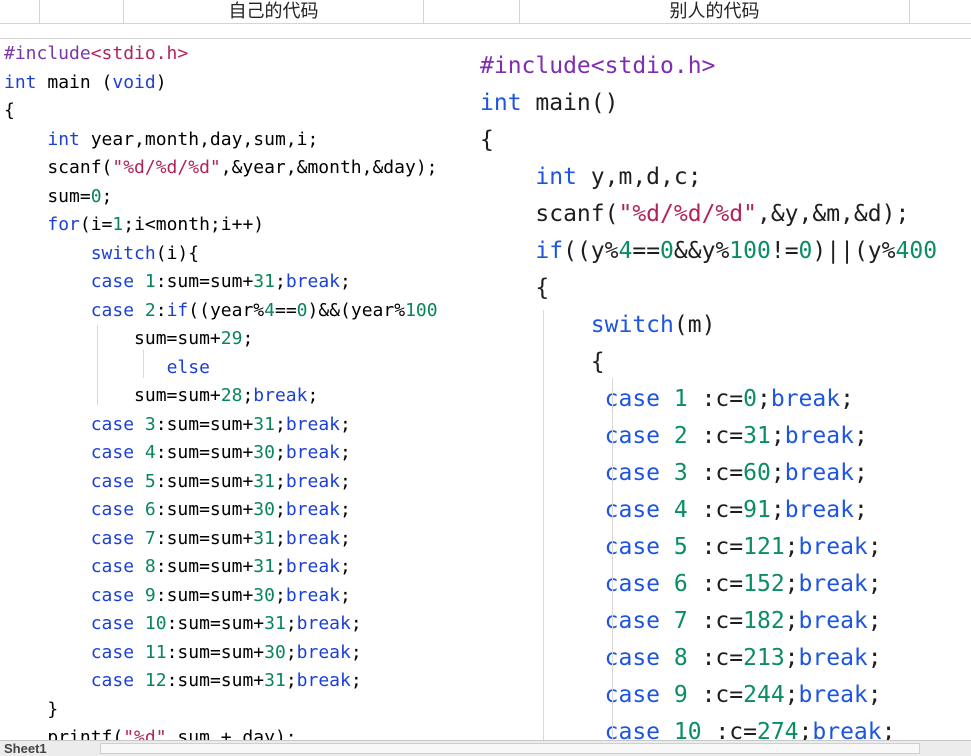 The image size is (971, 756). Describe the element at coordinates (177, 510) in the screenshot. I see `code-line: case 6:sum=sum+30;break;` at that location.